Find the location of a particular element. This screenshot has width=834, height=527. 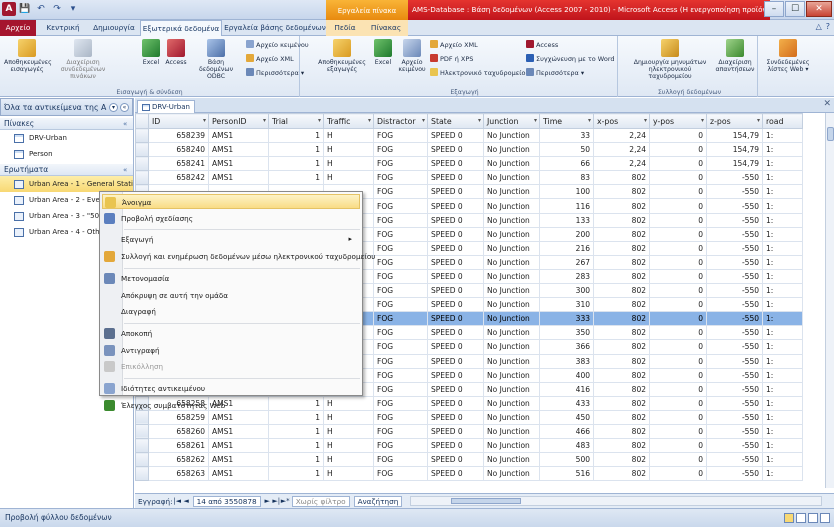

import-access-button: Access is located at coordinates (176, 52).